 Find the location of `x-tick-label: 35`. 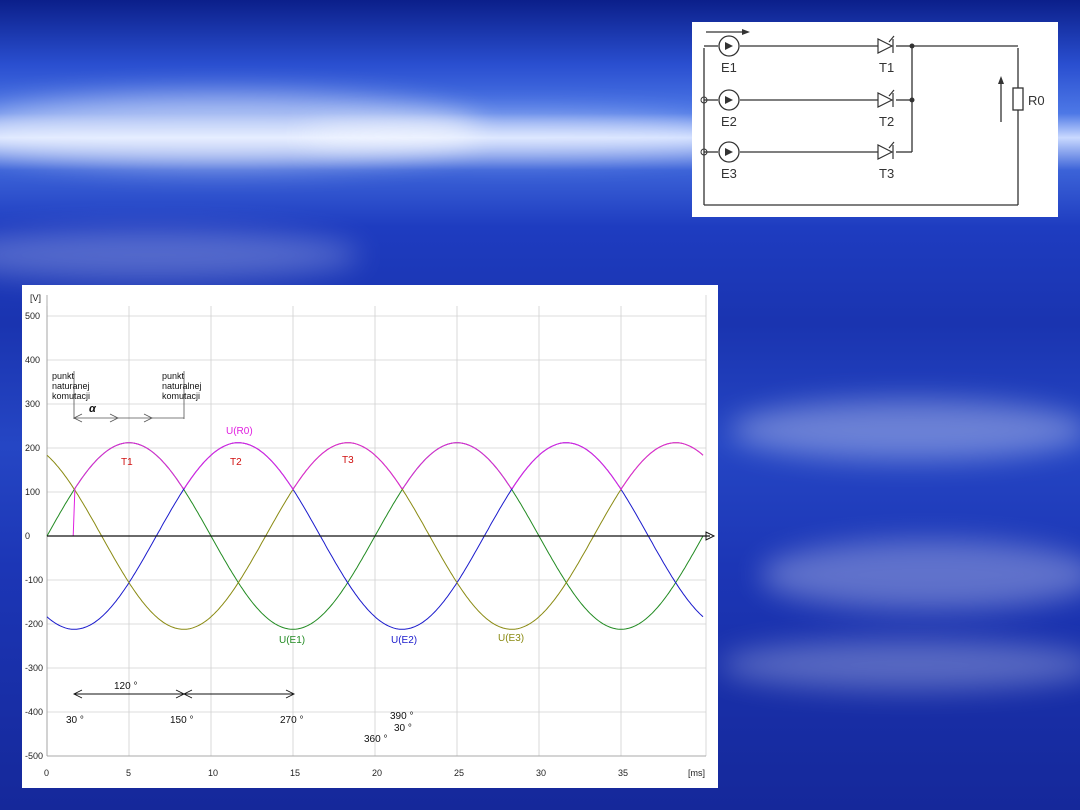

x-tick-label: 35 is located at coordinates (623, 773).